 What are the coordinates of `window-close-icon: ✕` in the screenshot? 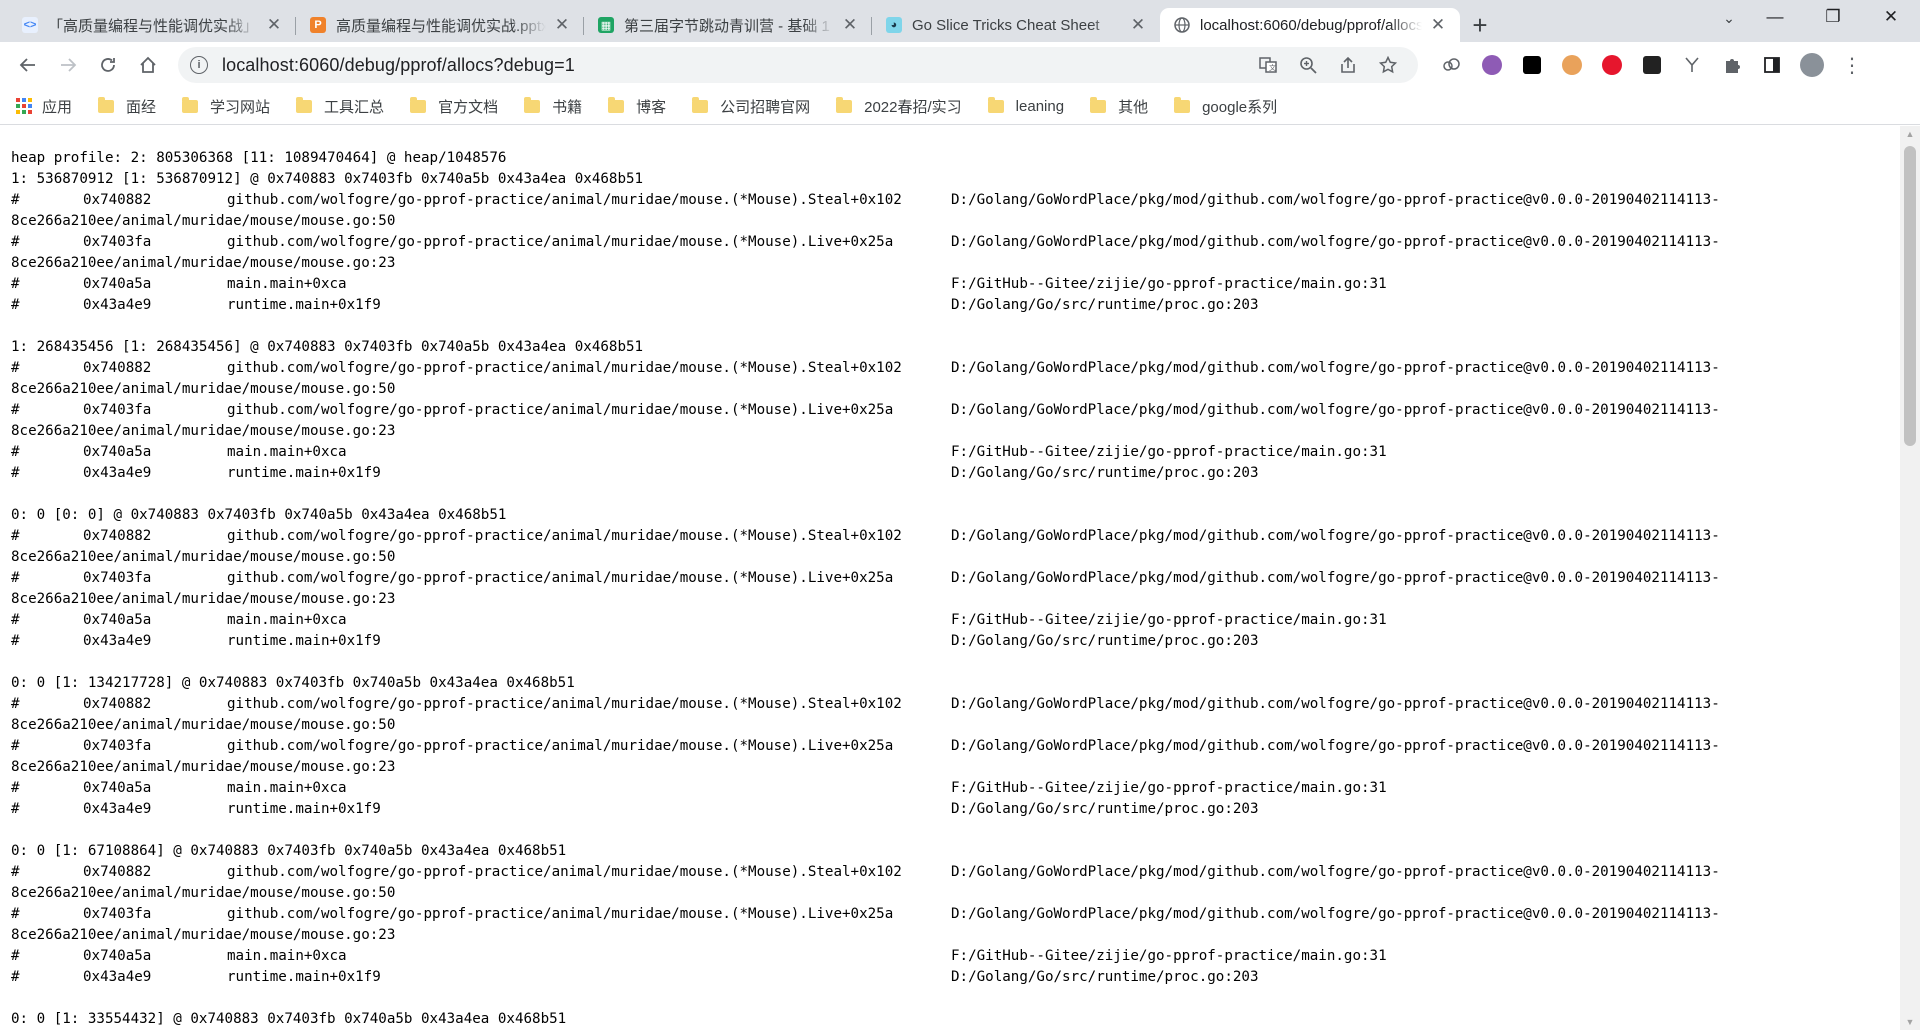 It's located at (1891, 17).